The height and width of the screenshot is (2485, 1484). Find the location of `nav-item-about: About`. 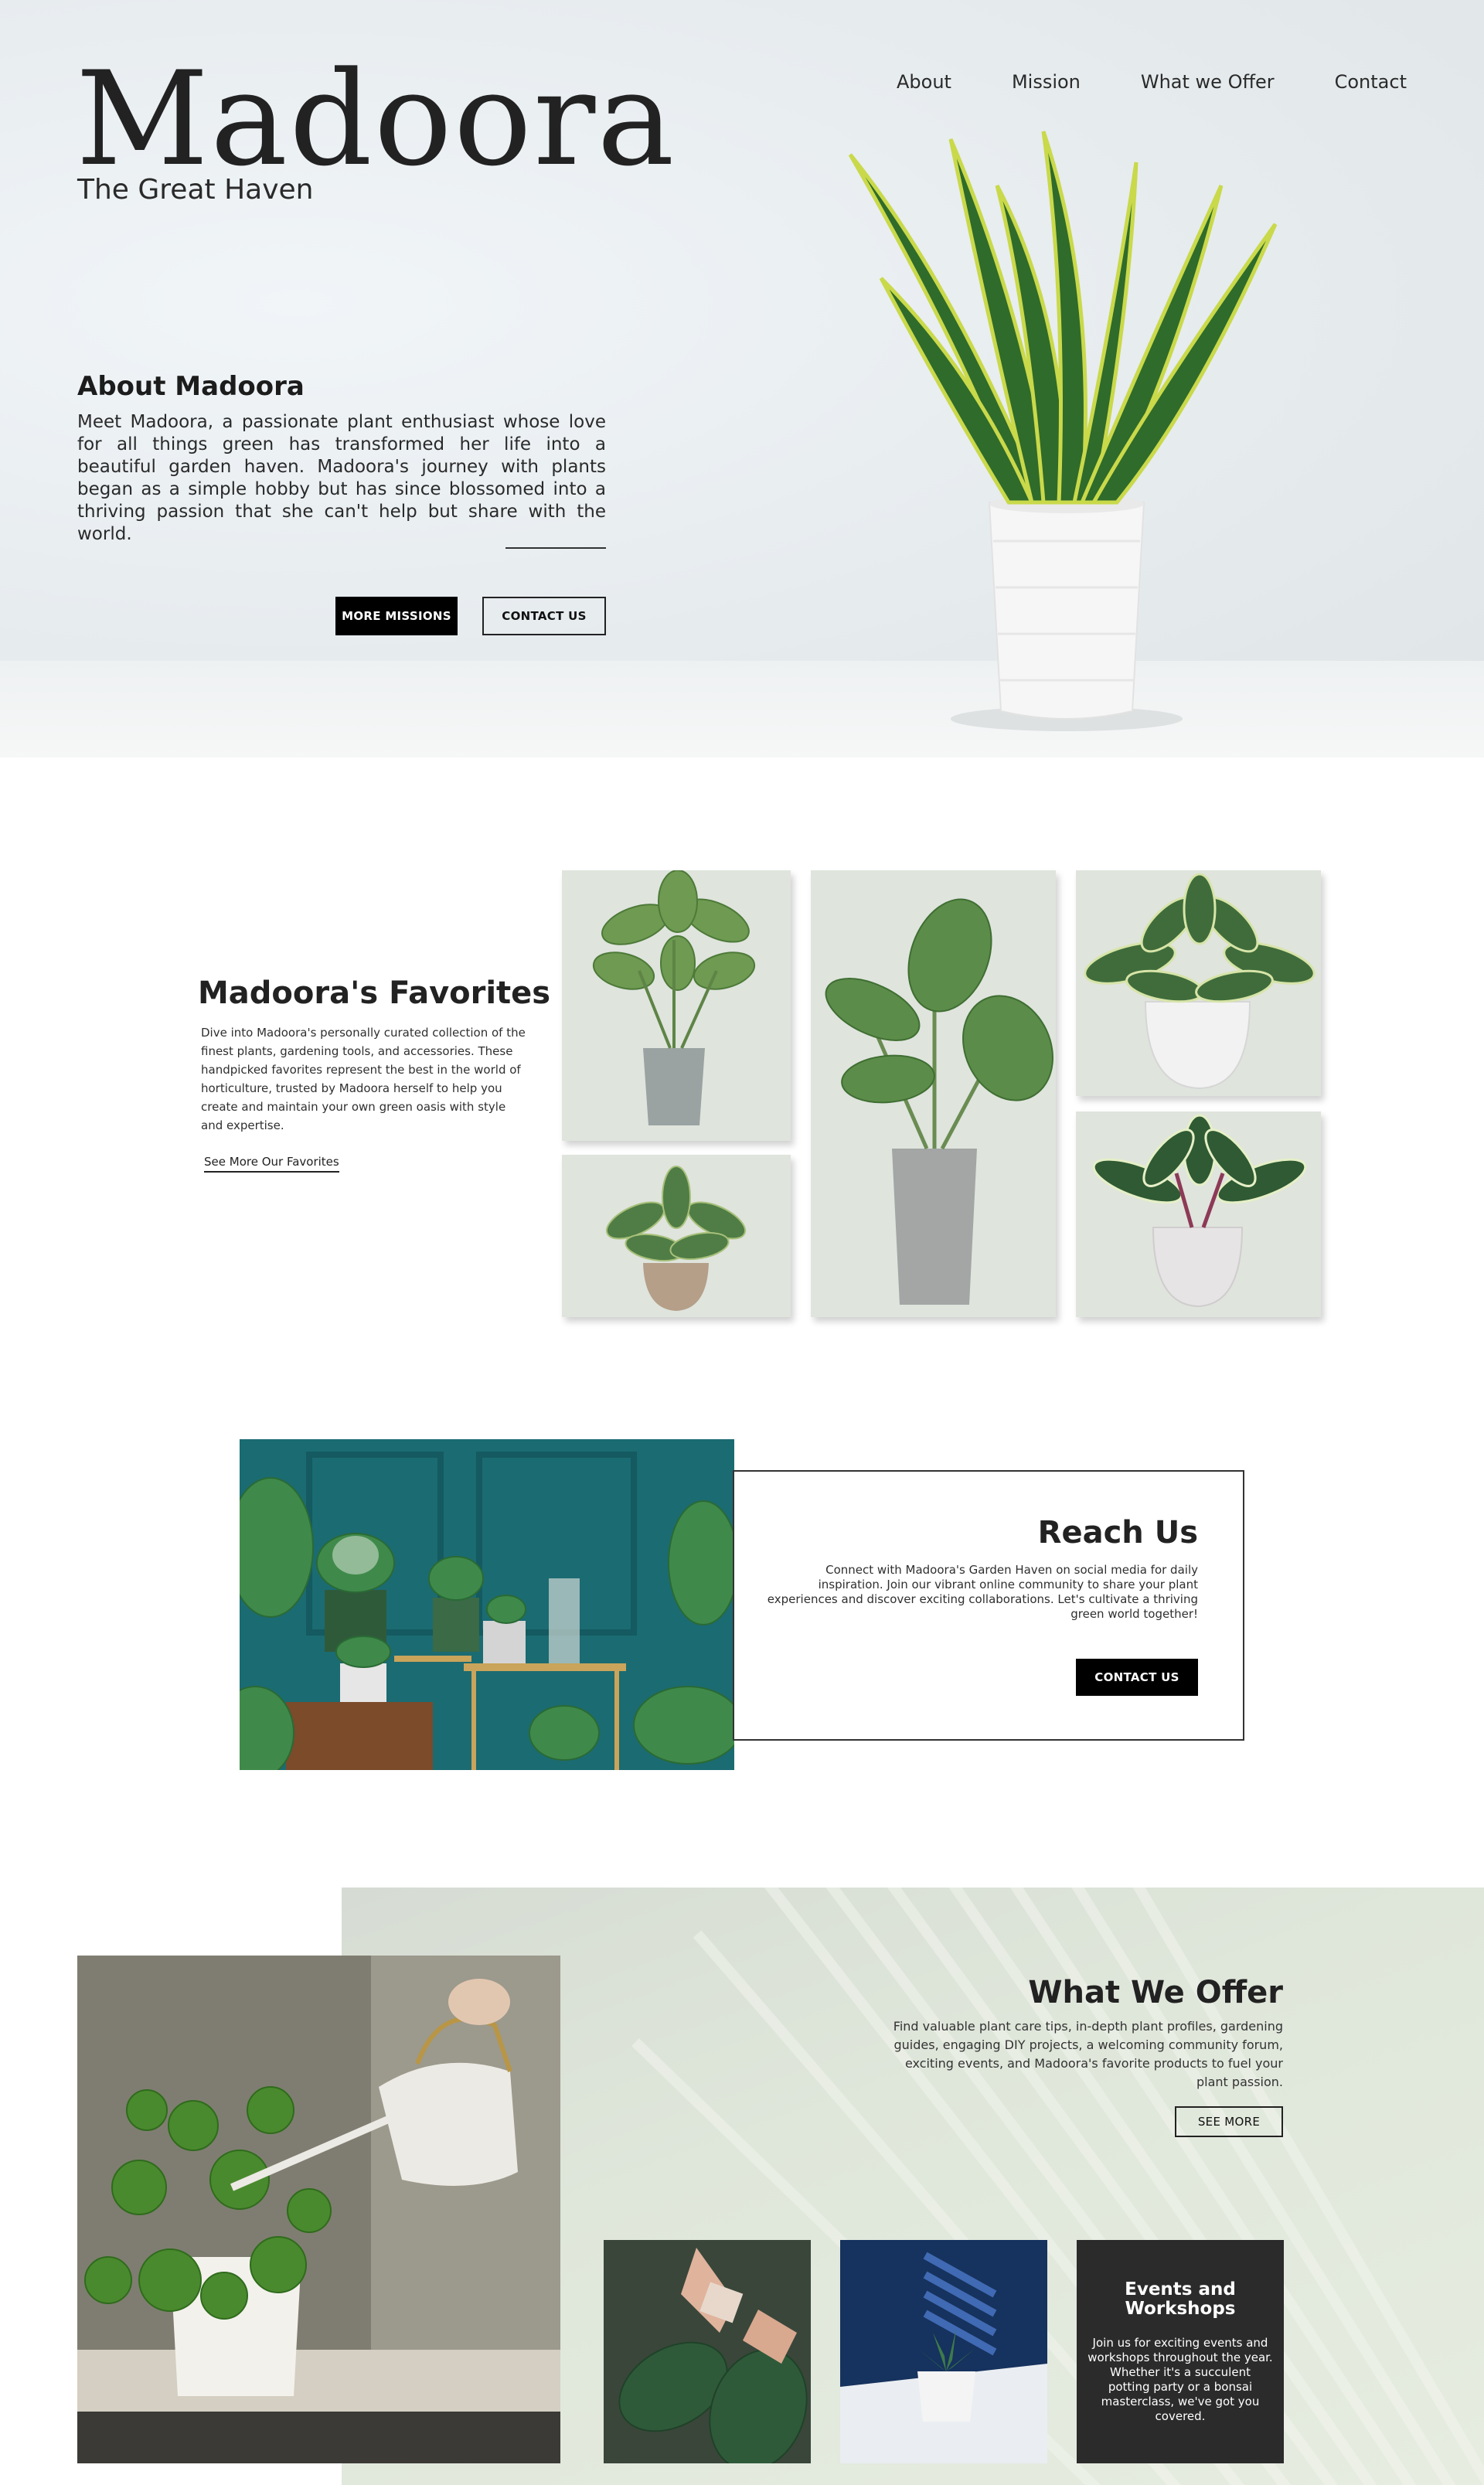

nav-item-about: About is located at coordinates (924, 82).